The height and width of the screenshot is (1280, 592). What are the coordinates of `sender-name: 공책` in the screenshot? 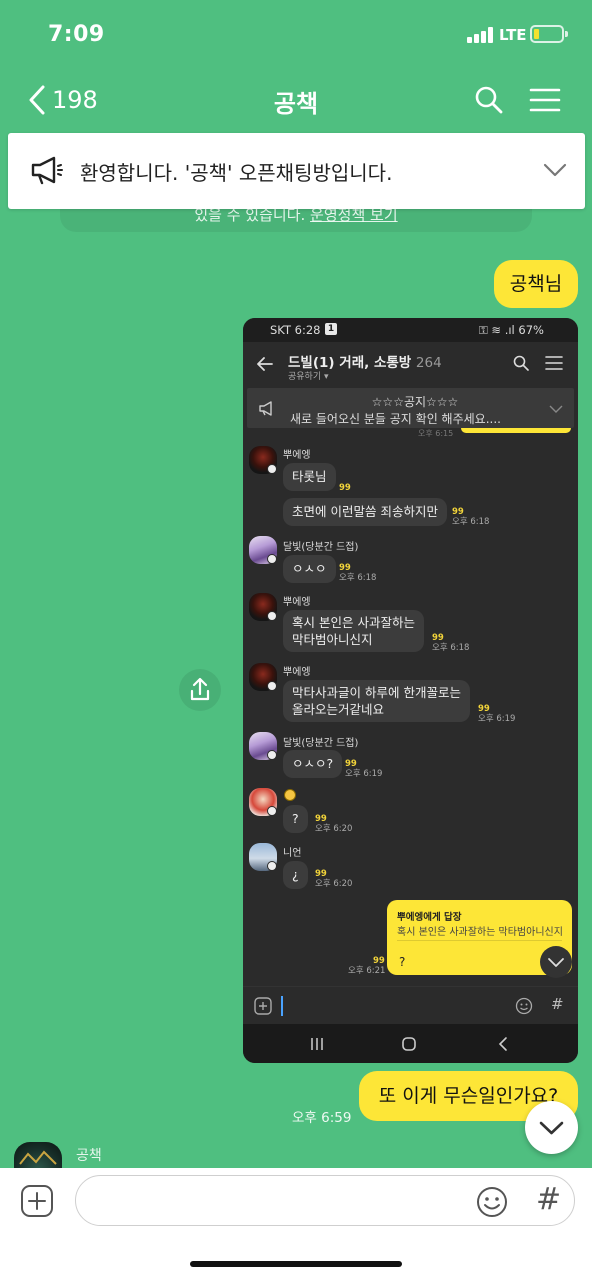 It's located at (89, 1156).